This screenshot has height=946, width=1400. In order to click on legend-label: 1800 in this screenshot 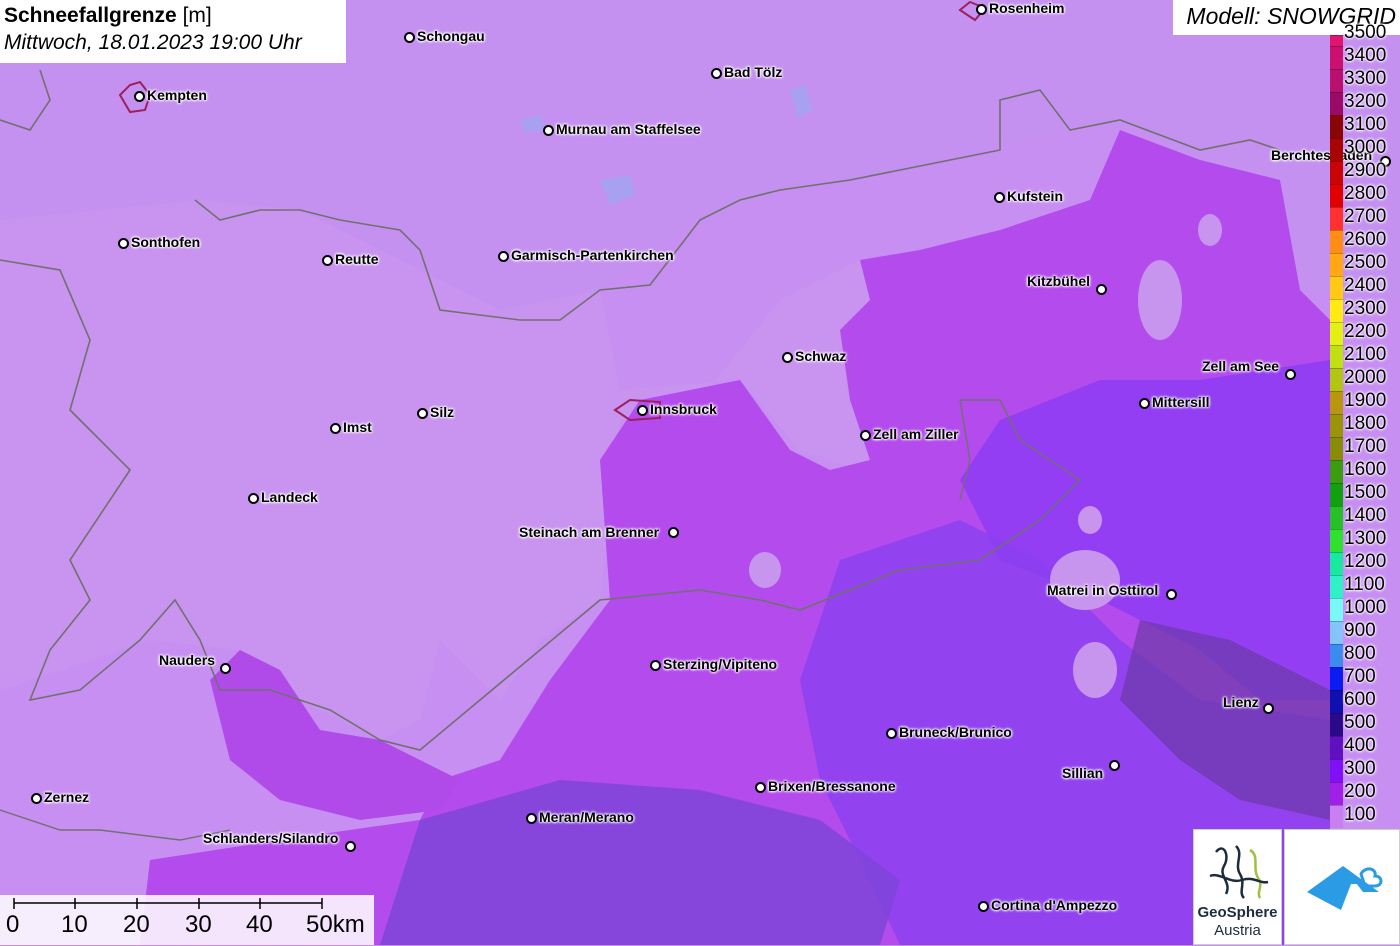, I will do `click(1365, 423)`.